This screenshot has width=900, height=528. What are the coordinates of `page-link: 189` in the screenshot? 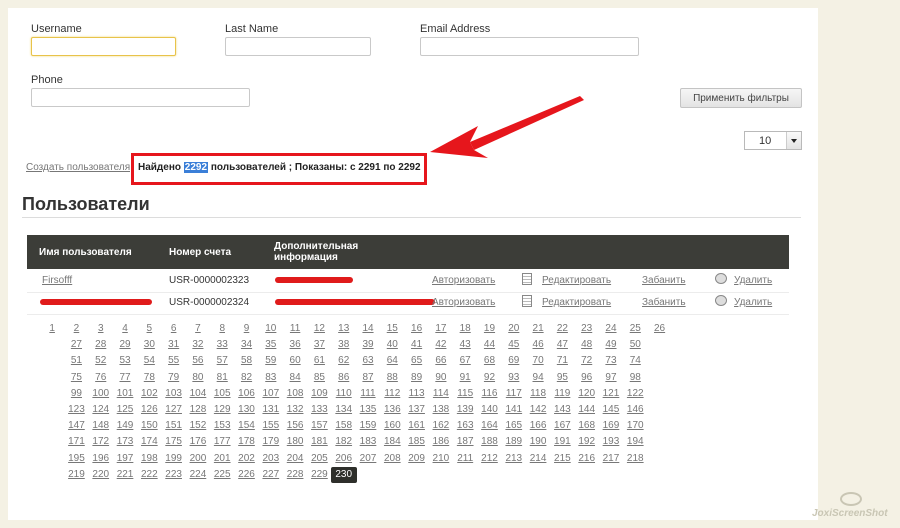 It's located at (514, 442).